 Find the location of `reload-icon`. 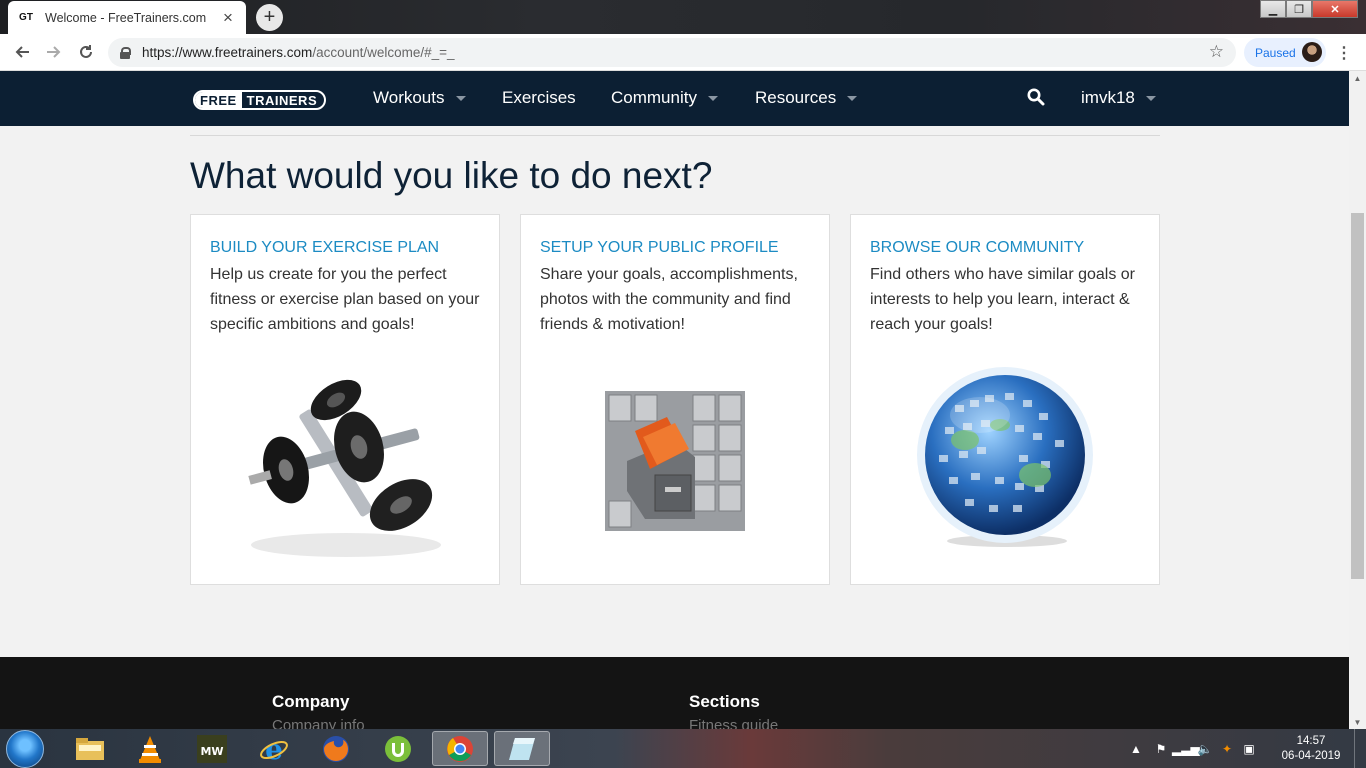

reload-icon is located at coordinates (86, 51).